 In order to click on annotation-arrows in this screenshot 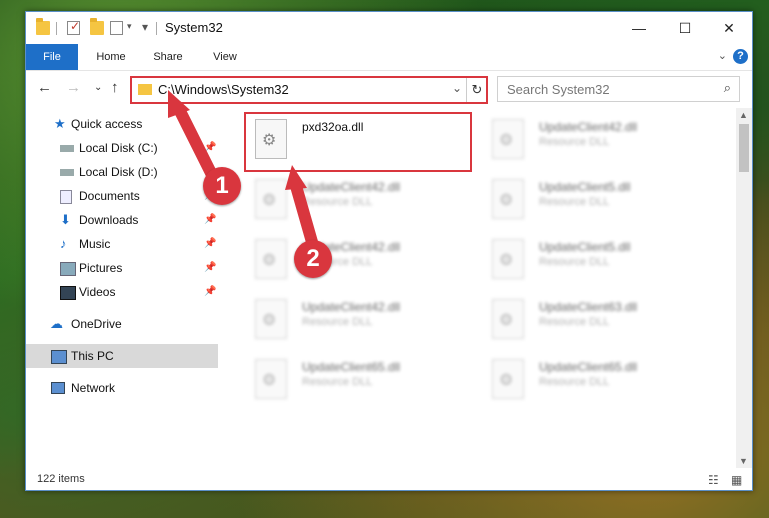, I will do `click(243, 169)`.